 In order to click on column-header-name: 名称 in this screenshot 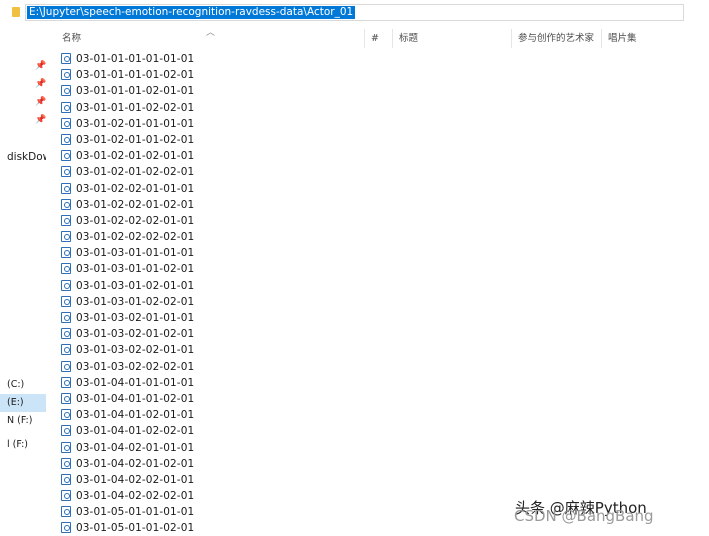, I will do `click(210, 38)`.